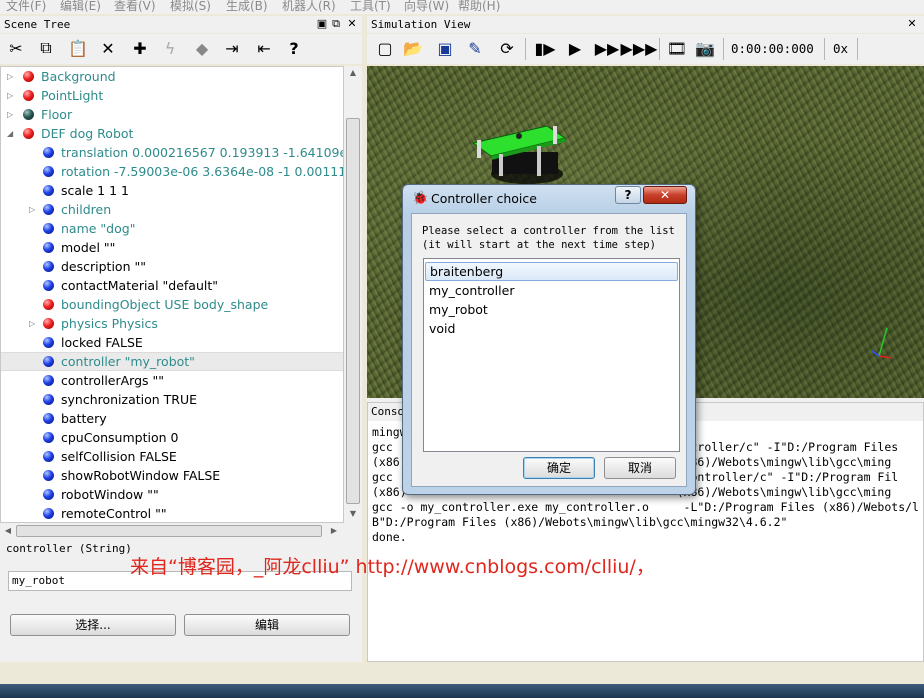 This screenshot has width=924, height=698. Describe the element at coordinates (172, 513) in the screenshot. I see `tree-row: remoteControl ""` at that location.